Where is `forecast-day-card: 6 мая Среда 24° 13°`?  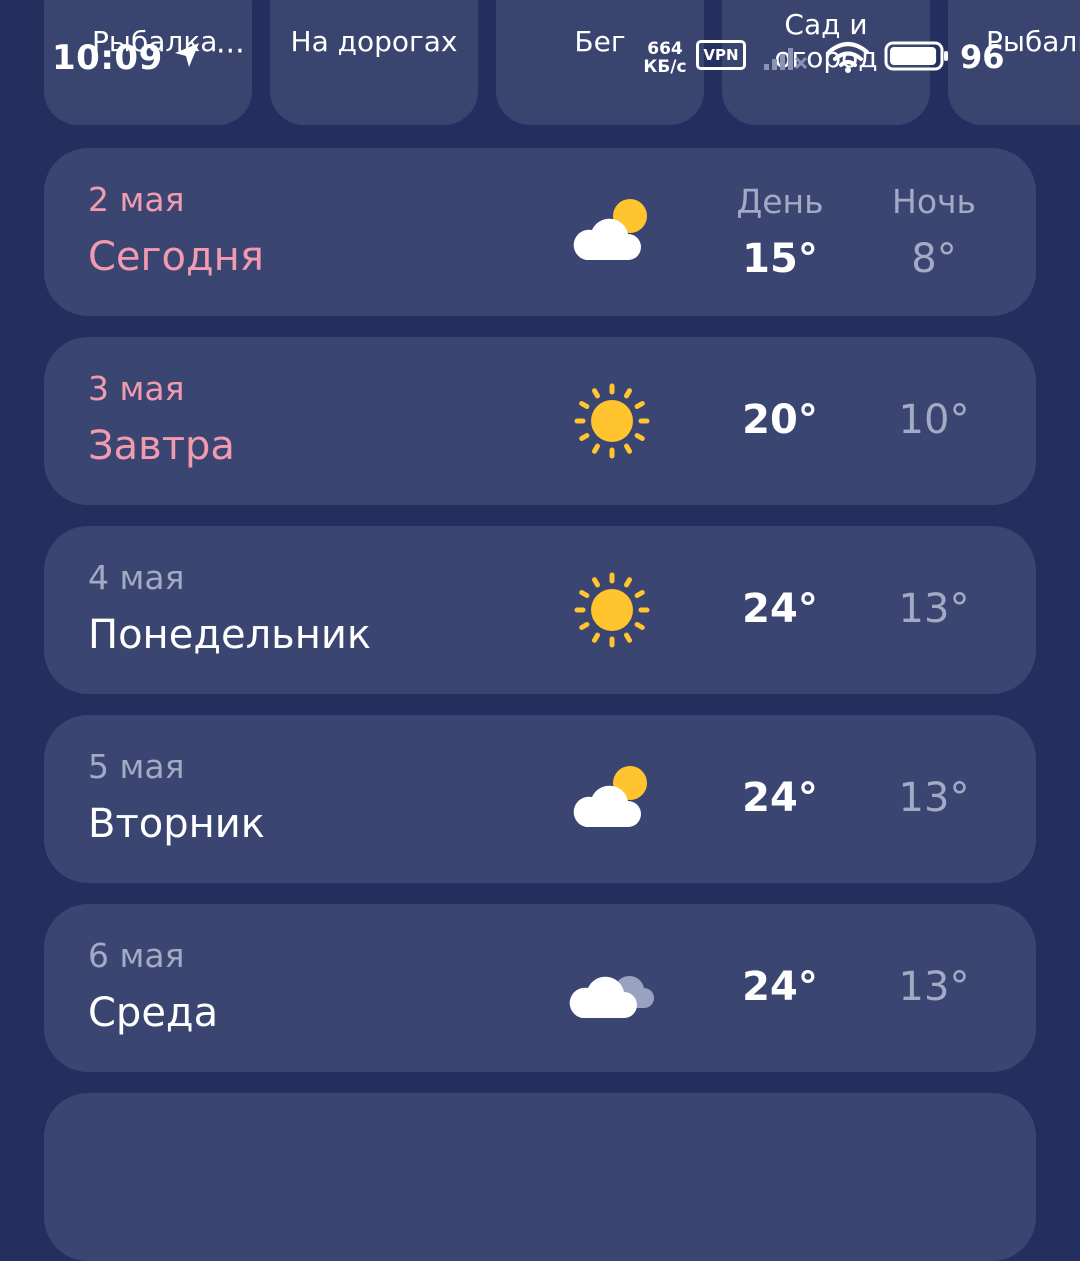 forecast-day-card: 6 мая Среда 24° 13° is located at coordinates (540, 988).